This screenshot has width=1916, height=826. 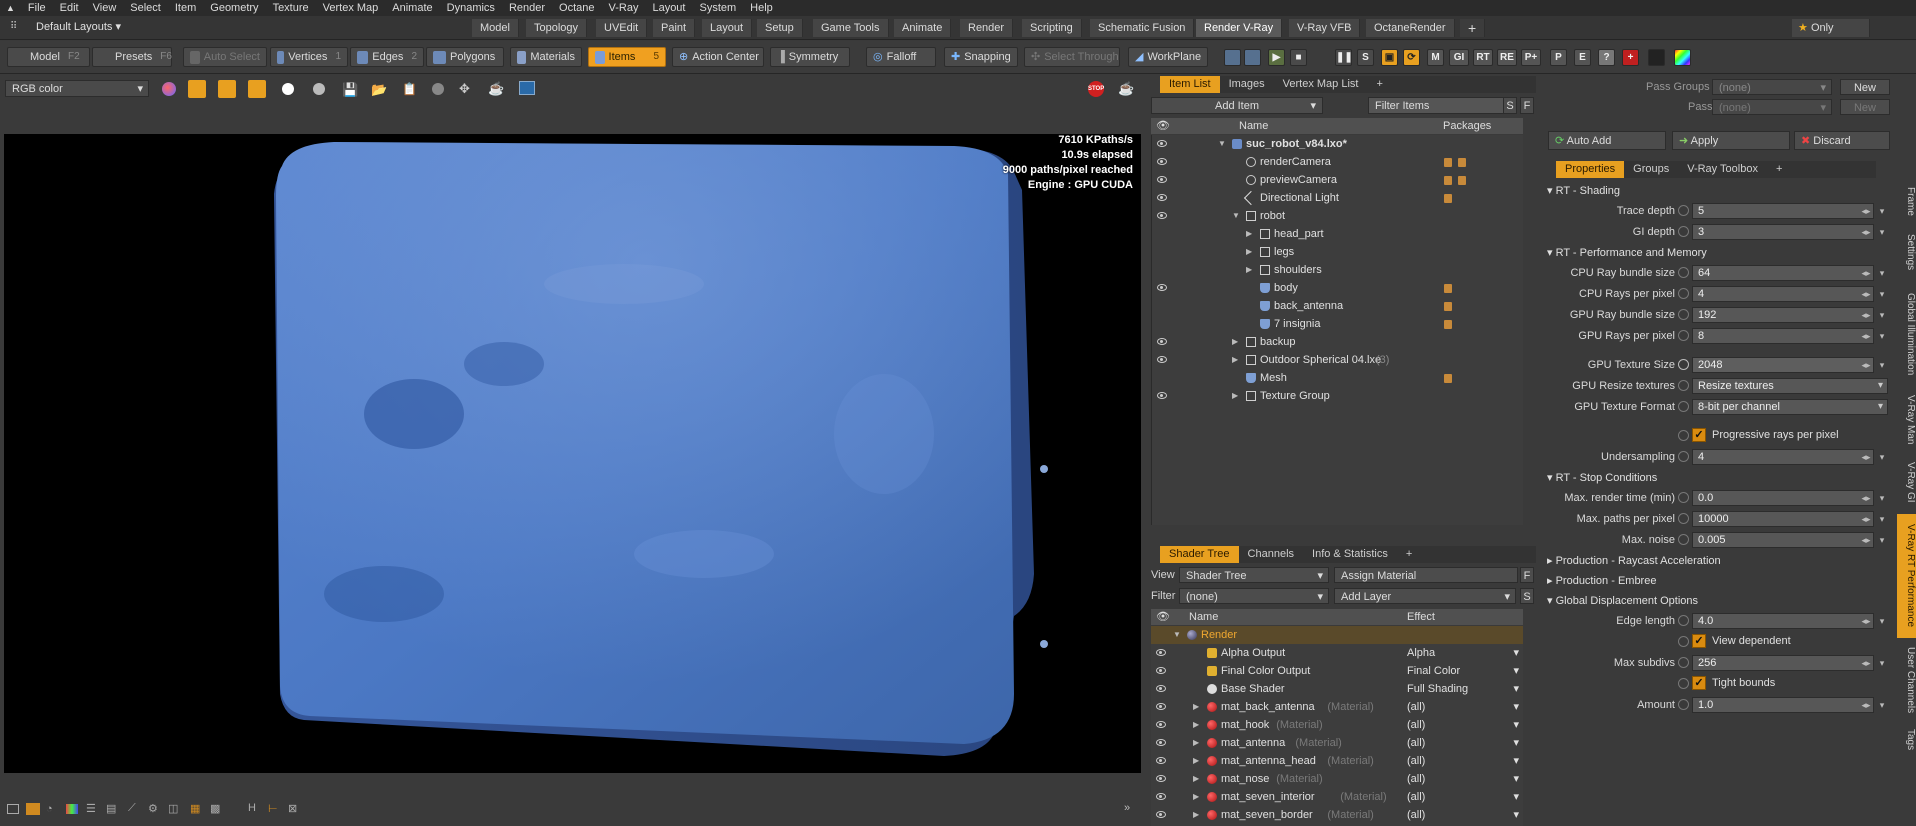 I want to click on item-row: body, so click(x=1338, y=288).